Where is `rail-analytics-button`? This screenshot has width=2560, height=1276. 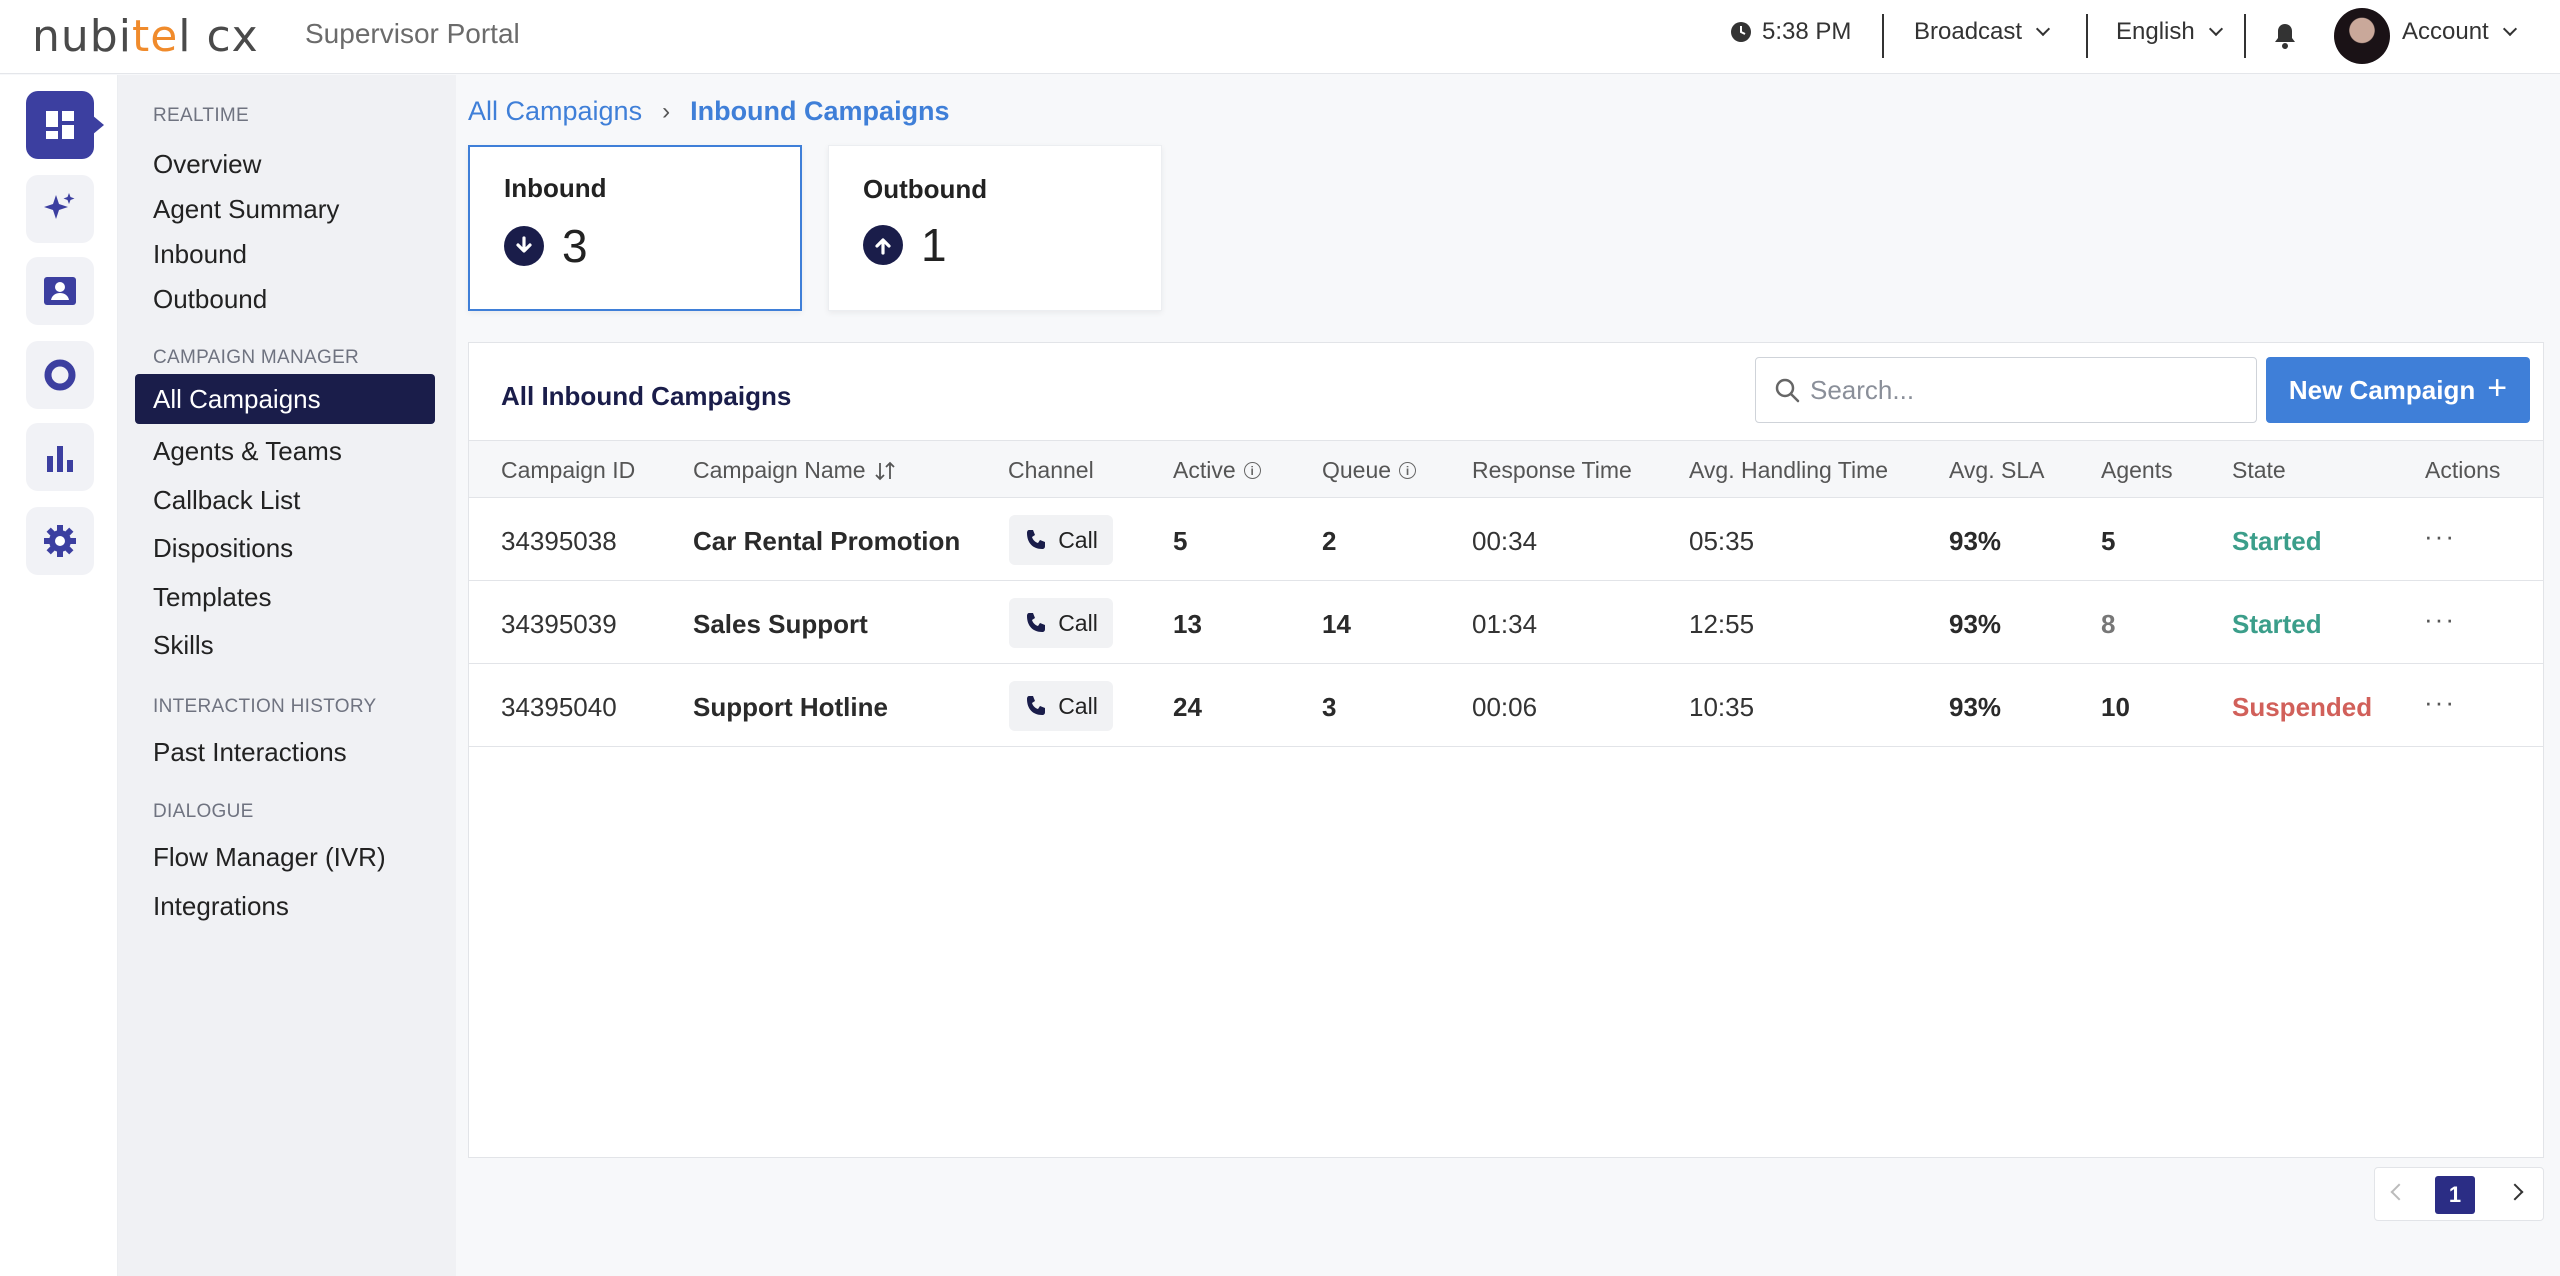
rail-analytics-button is located at coordinates (60, 457).